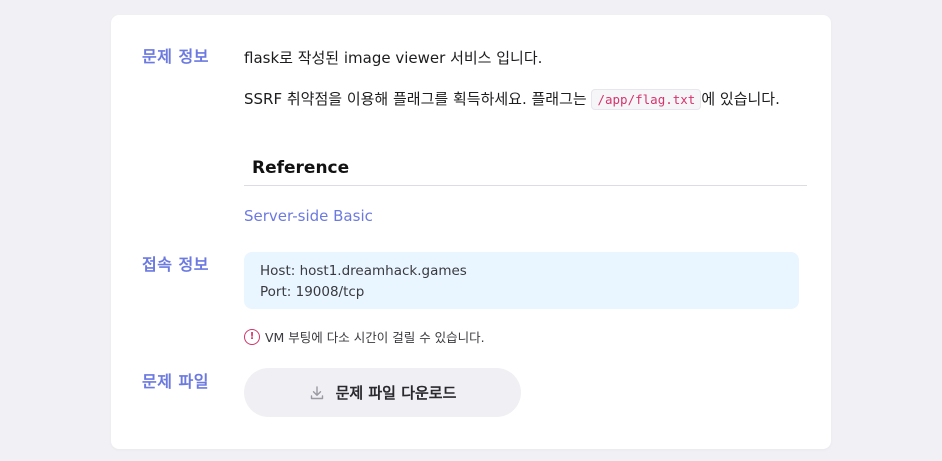 The height and width of the screenshot is (461, 942). What do you see at coordinates (375, 337) in the screenshot?
I see `vm-note-text: VM 부팅에 다소 시간이 걸릴 수 있습니다.` at bounding box center [375, 337].